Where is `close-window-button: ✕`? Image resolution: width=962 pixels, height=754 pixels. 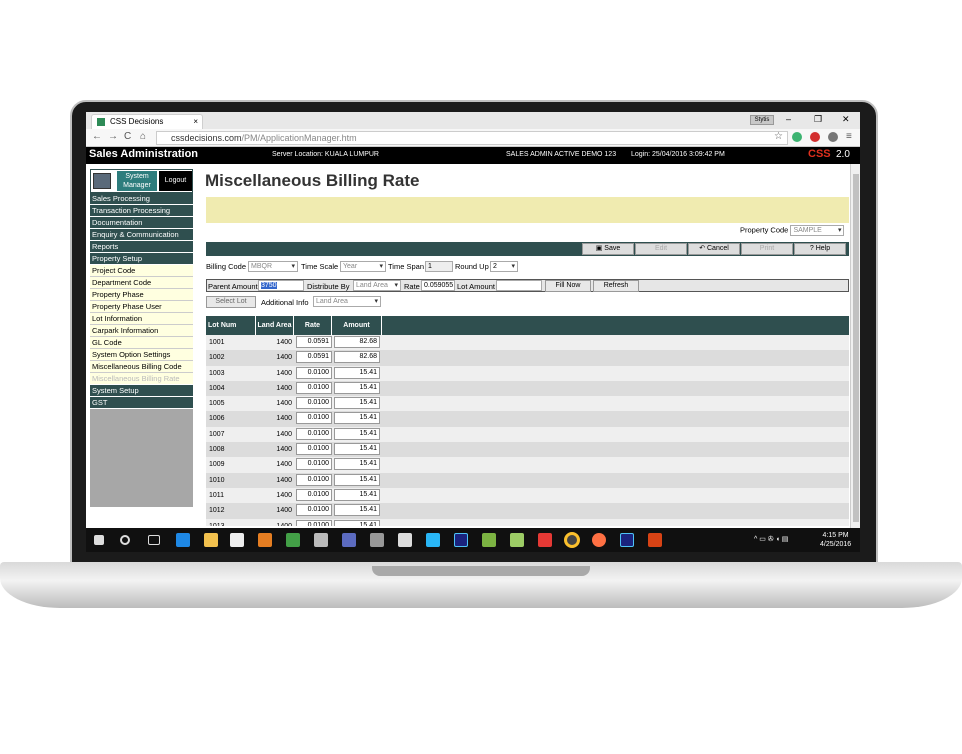
close-window-button: ✕ is located at coordinates (846, 119).